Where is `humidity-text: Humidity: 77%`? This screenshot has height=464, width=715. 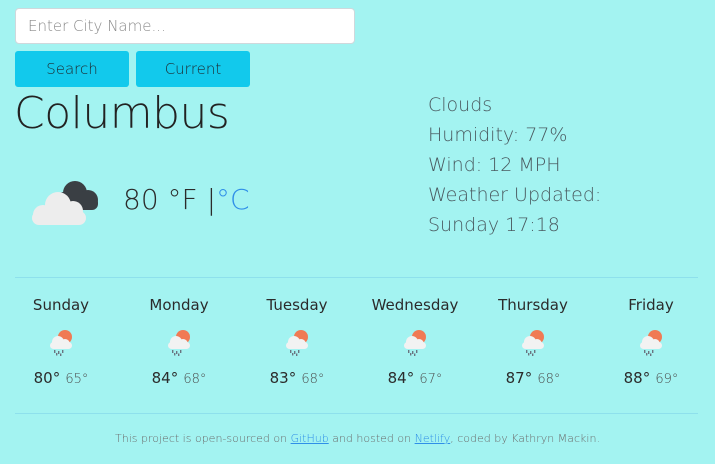
humidity-text: Humidity: 77% is located at coordinates (498, 135).